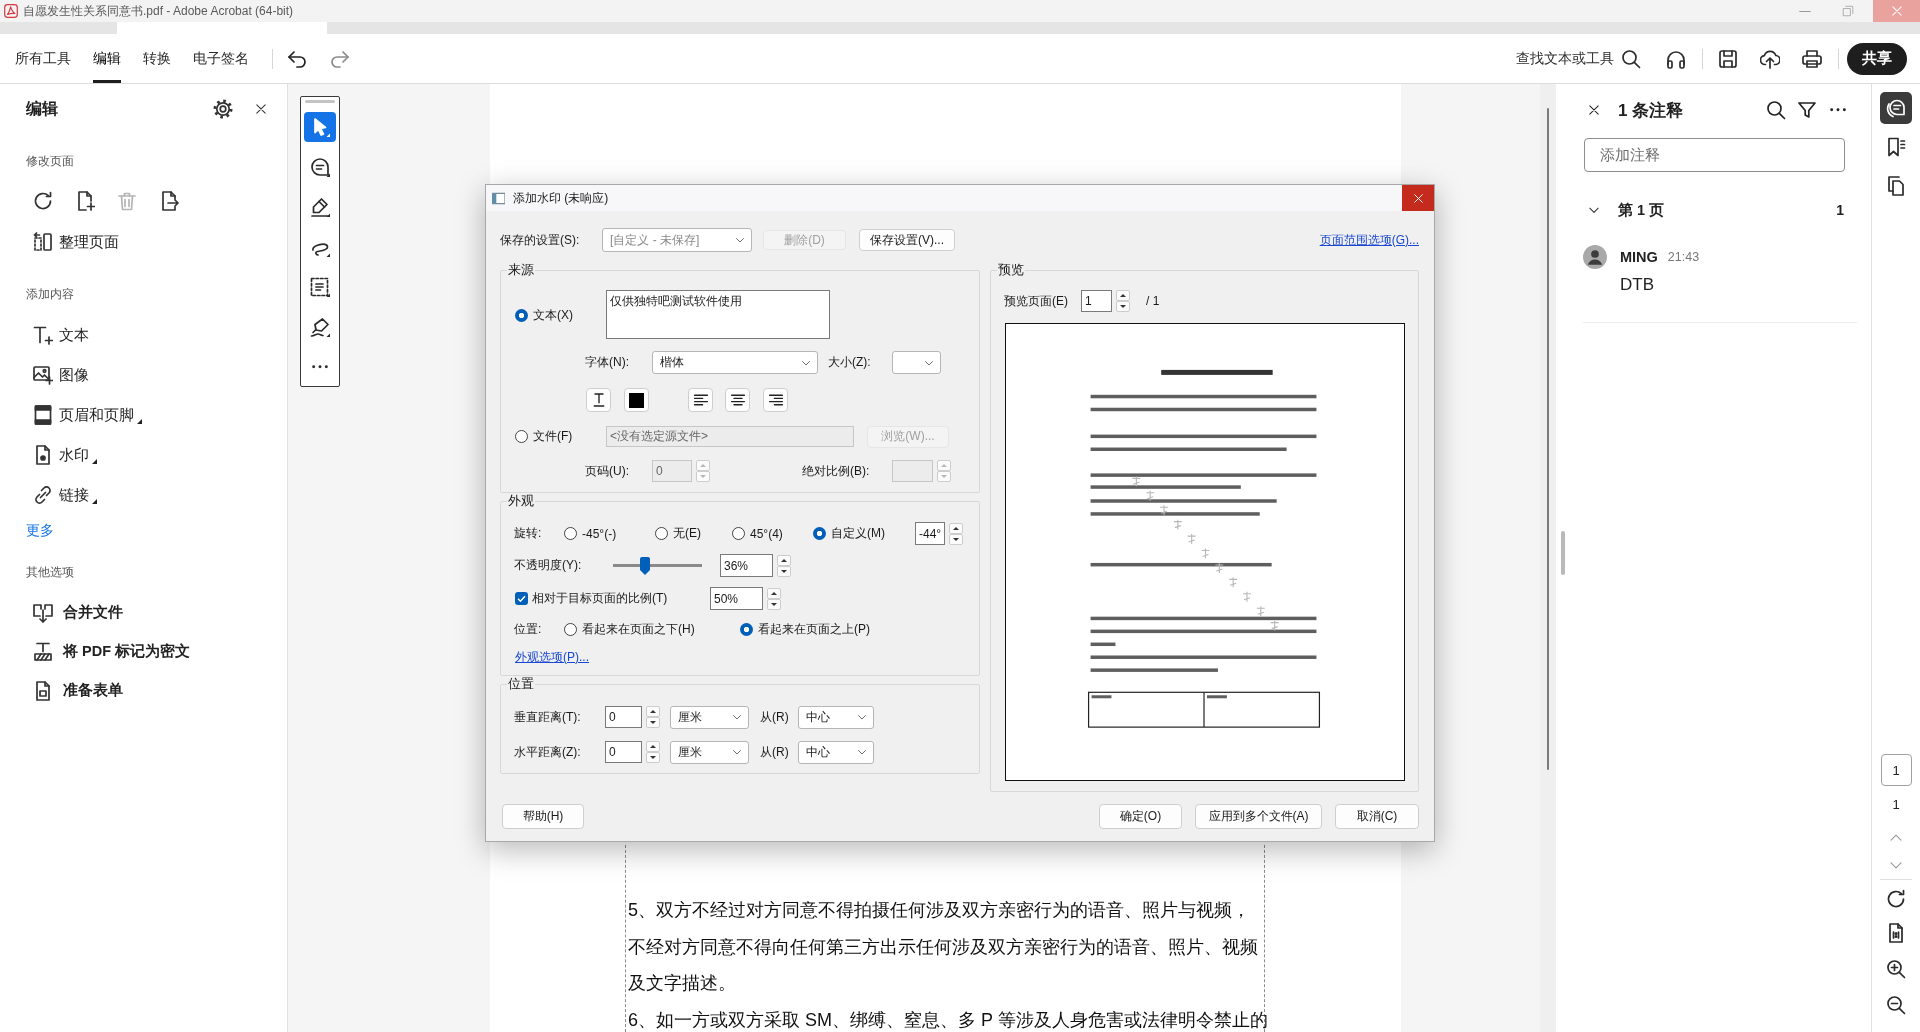 The image size is (1920, 1032). What do you see at coordinates (1896, 969) in the screenshot?
I see `zoom-in-icon` at bounding box center [1896, 969].